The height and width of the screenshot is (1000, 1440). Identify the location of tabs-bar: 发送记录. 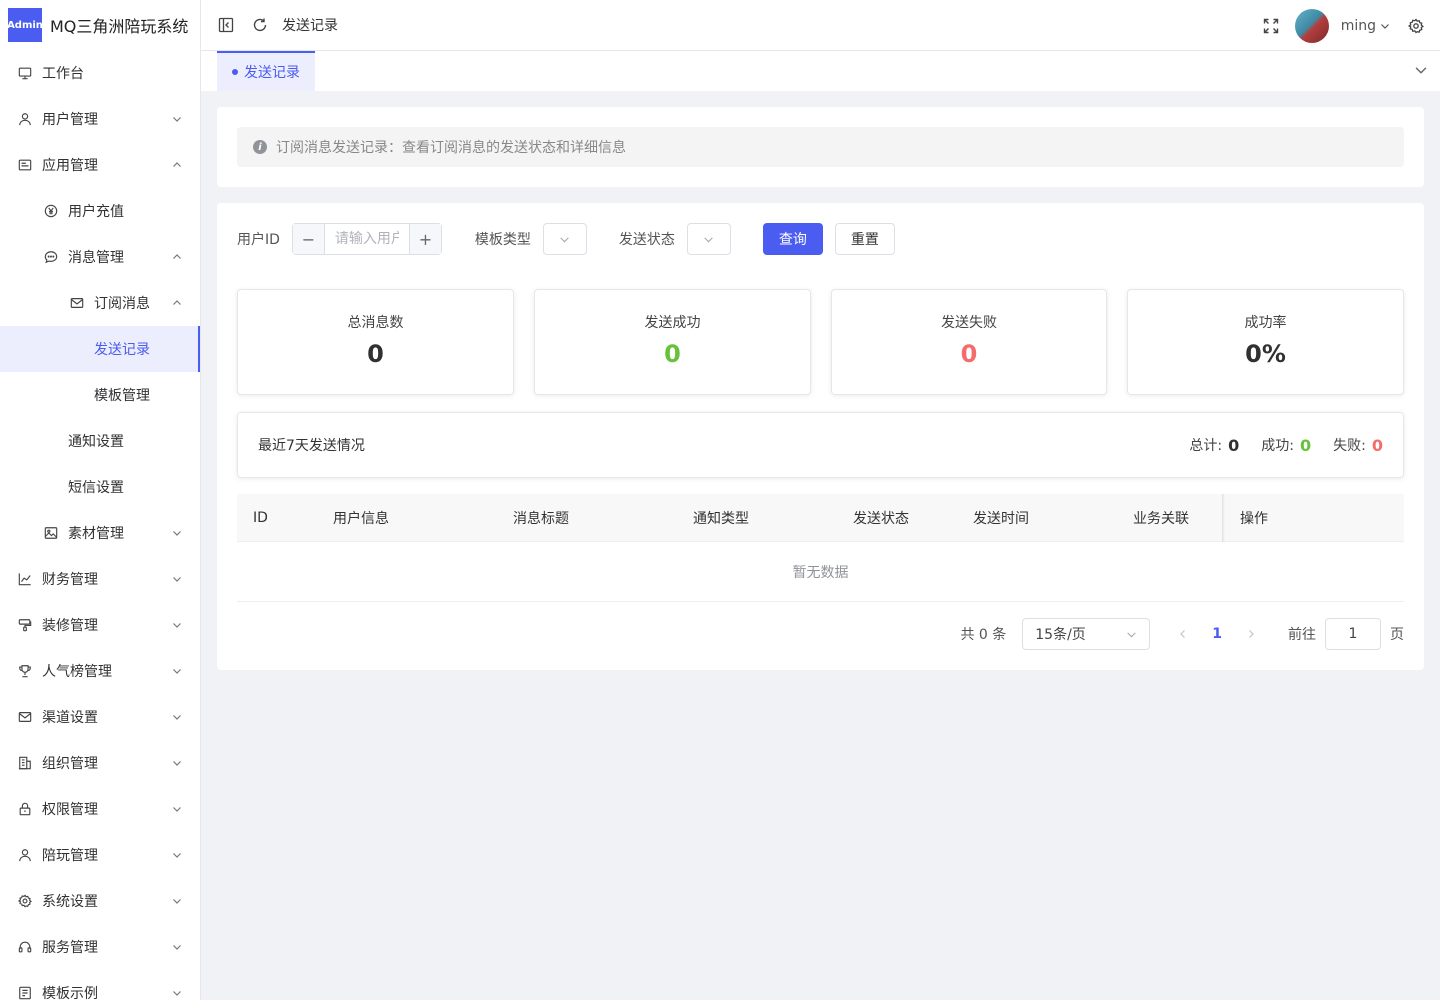
(820, 71).